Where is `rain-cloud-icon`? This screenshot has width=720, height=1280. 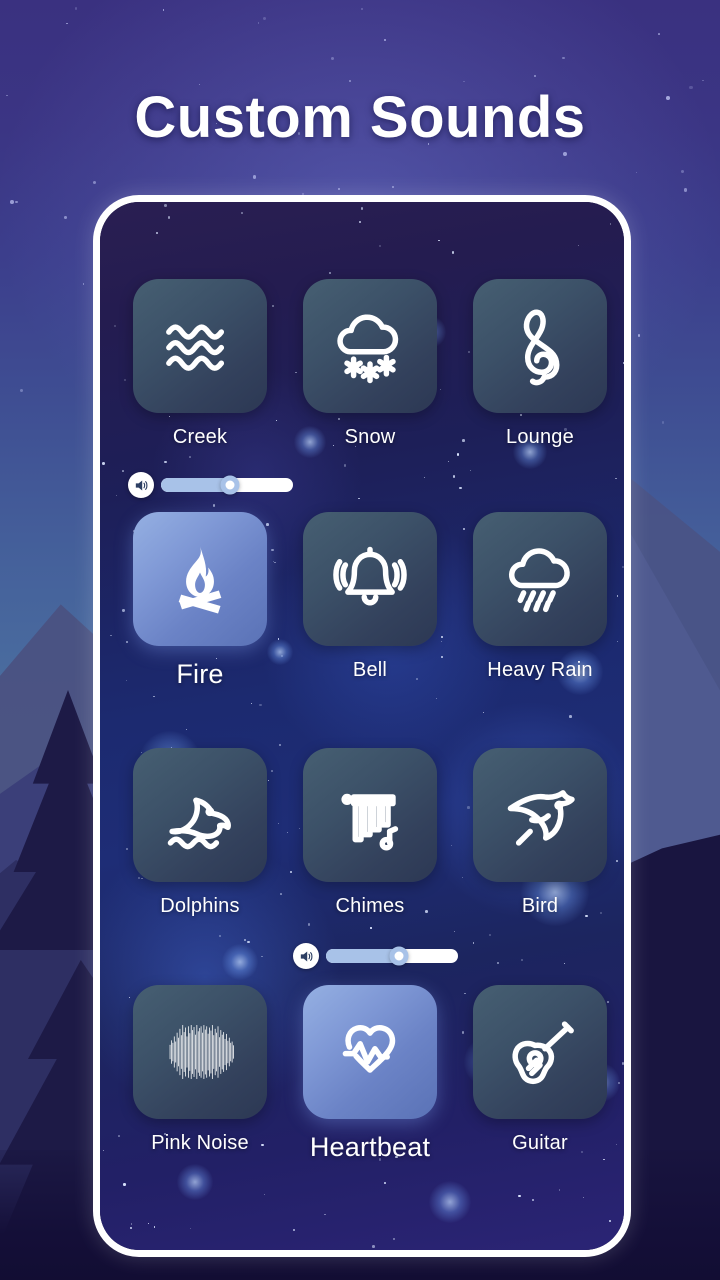
rain-cloud-icon is located at coordinates (540, 579).